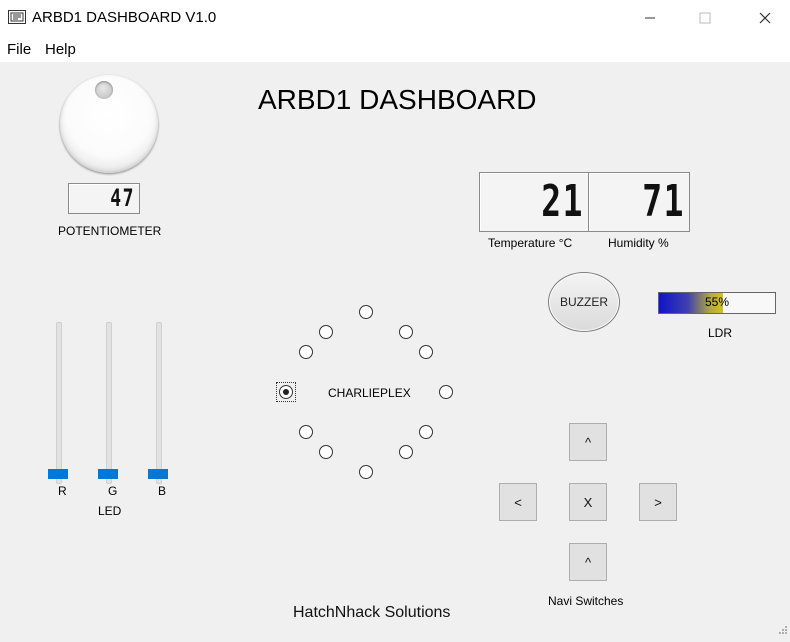 The height and width of the screenshot is (642, 790). I want to click on maximize-button, so click(705, 18).